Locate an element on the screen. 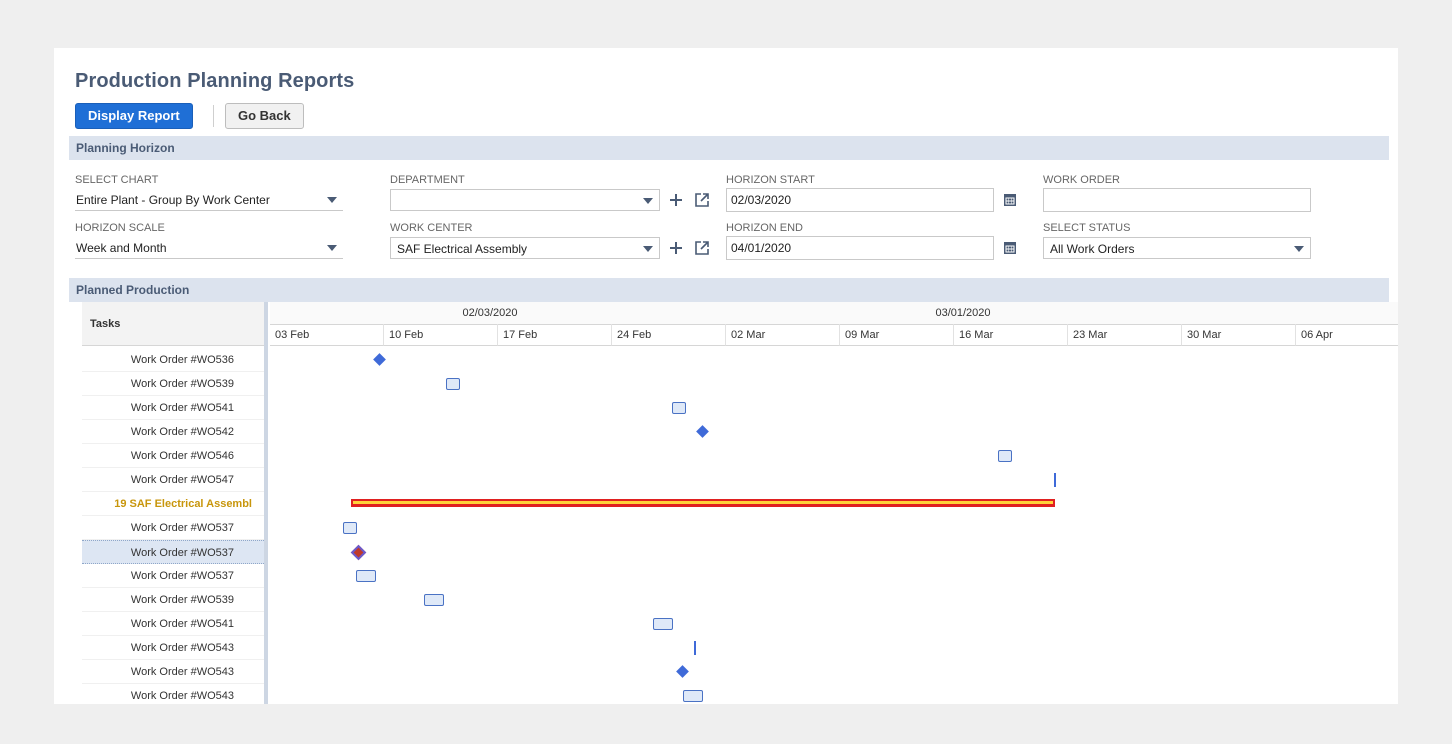  week-header-cell: 10 Feb is located at coordinates (441, 335).